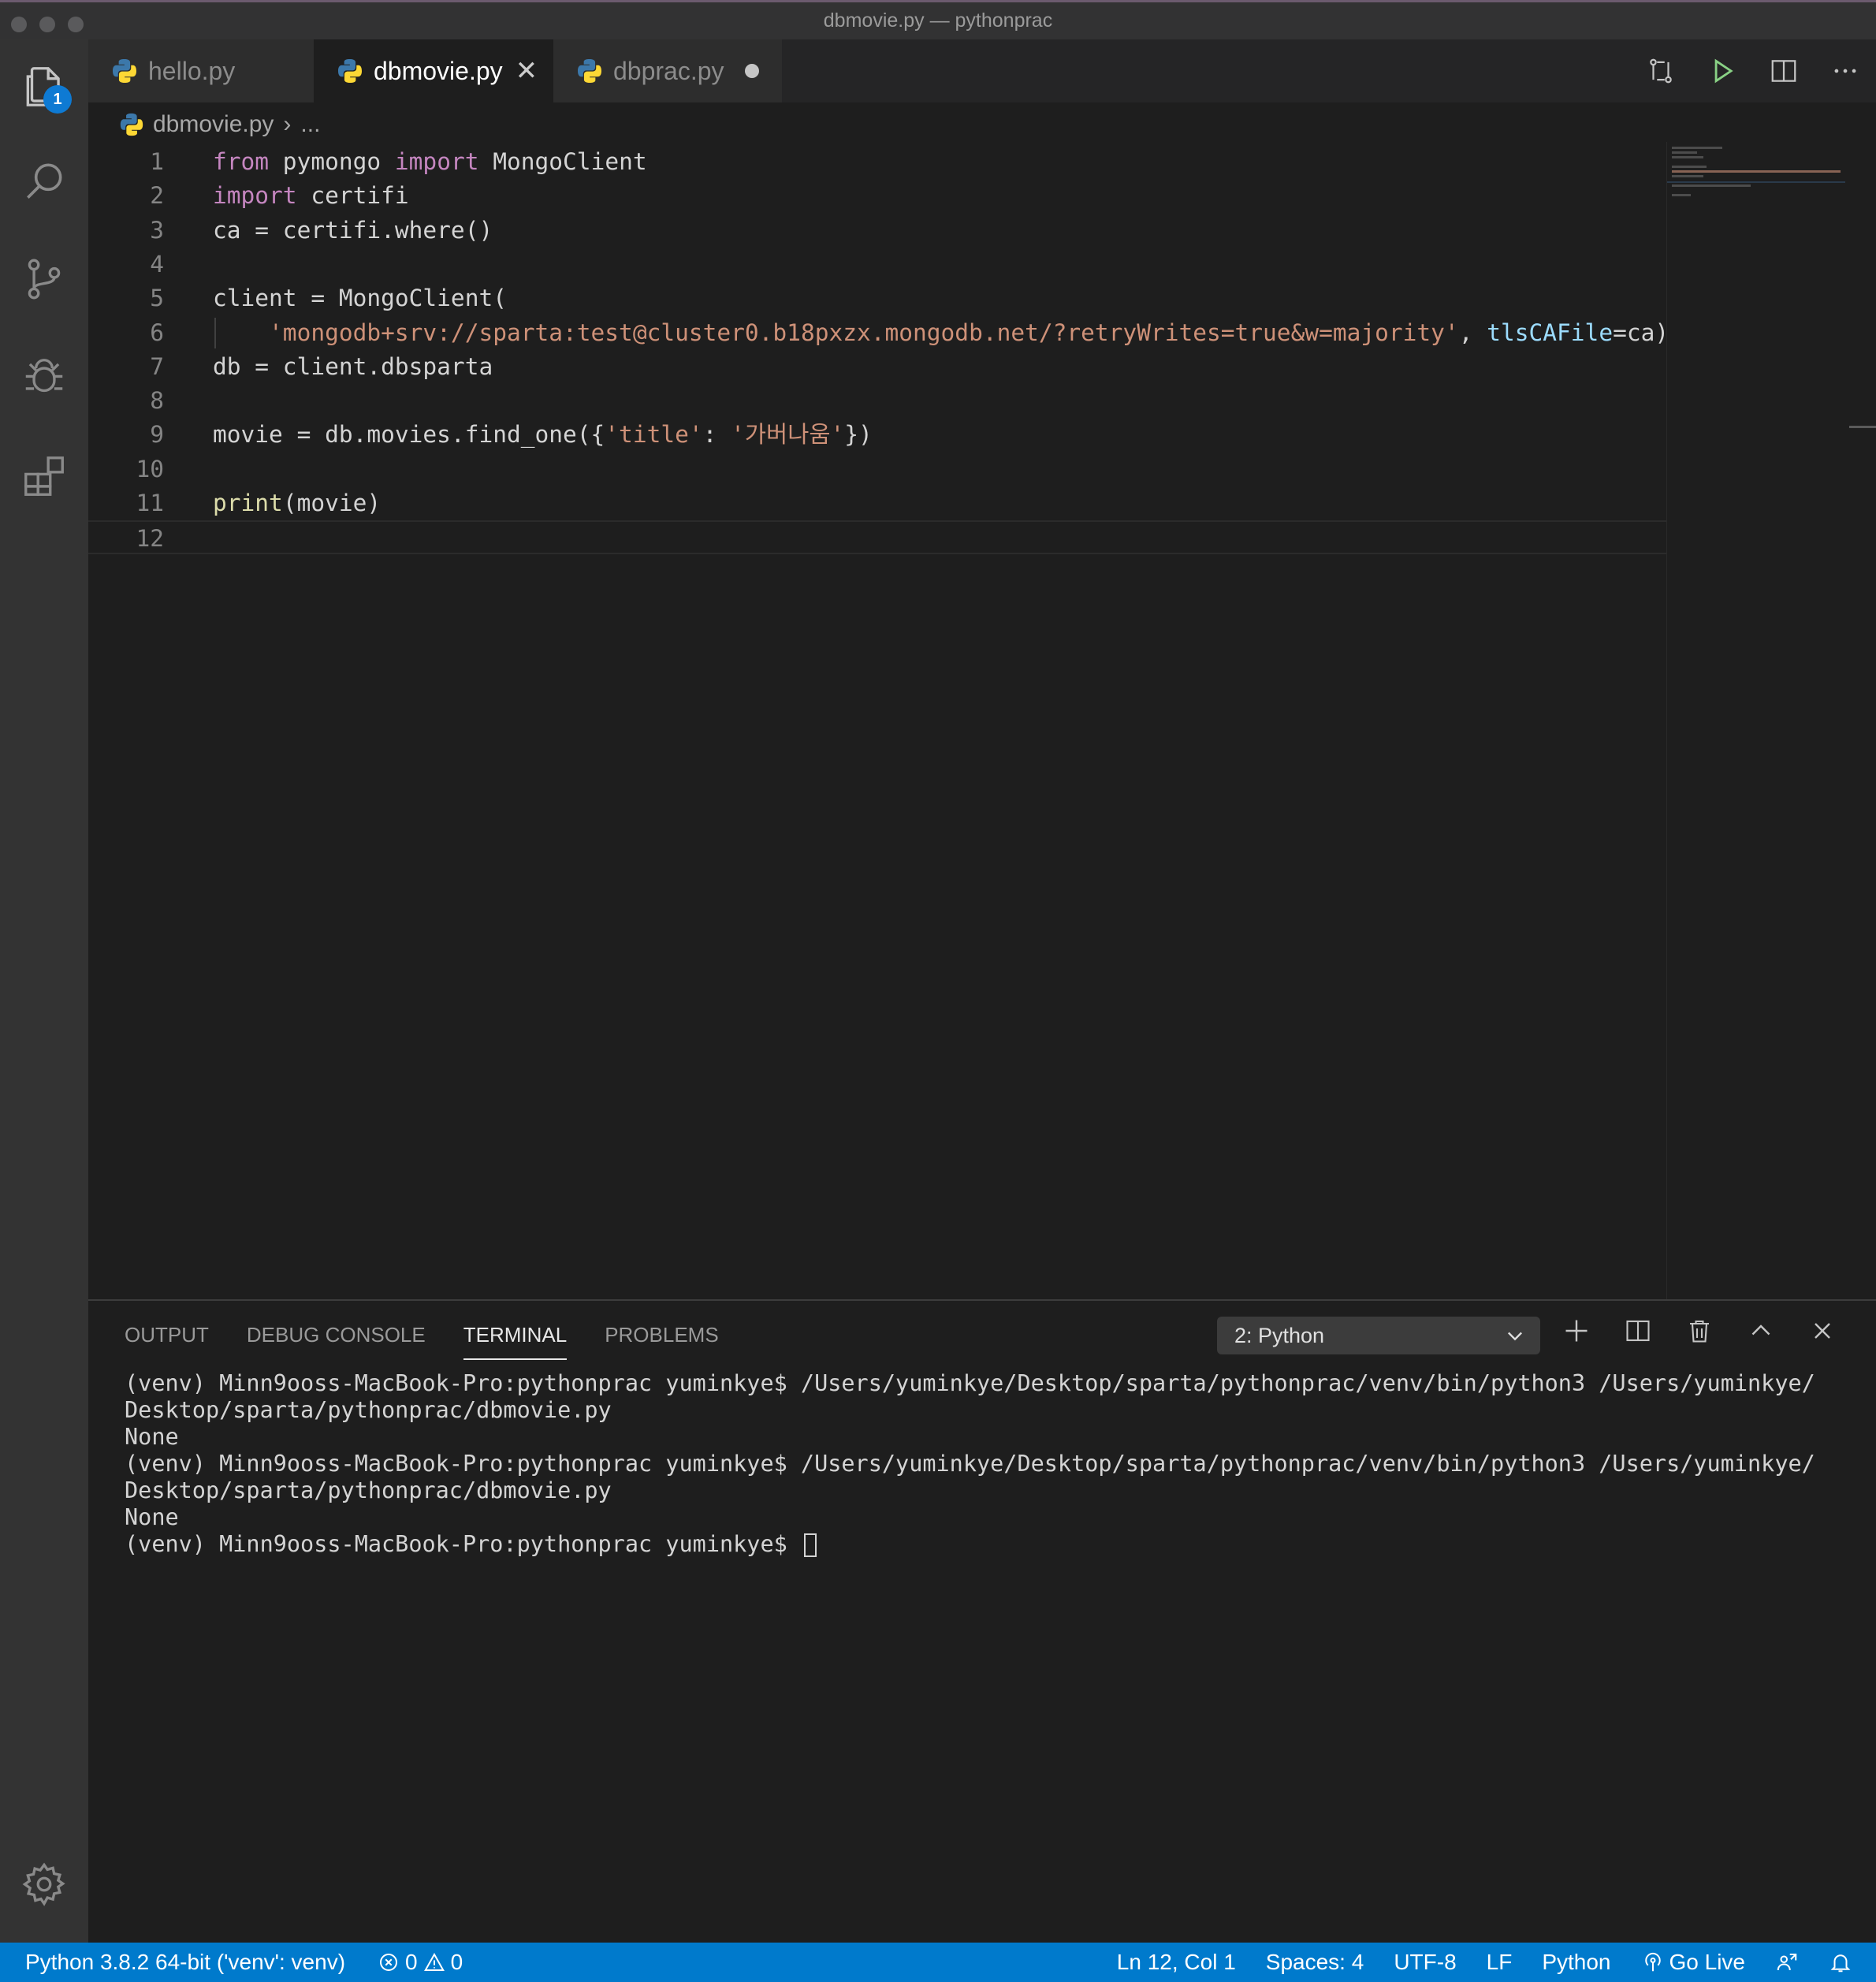 The image size is (1876, 1982). I want to click on extensions-button, so click(44, 476).